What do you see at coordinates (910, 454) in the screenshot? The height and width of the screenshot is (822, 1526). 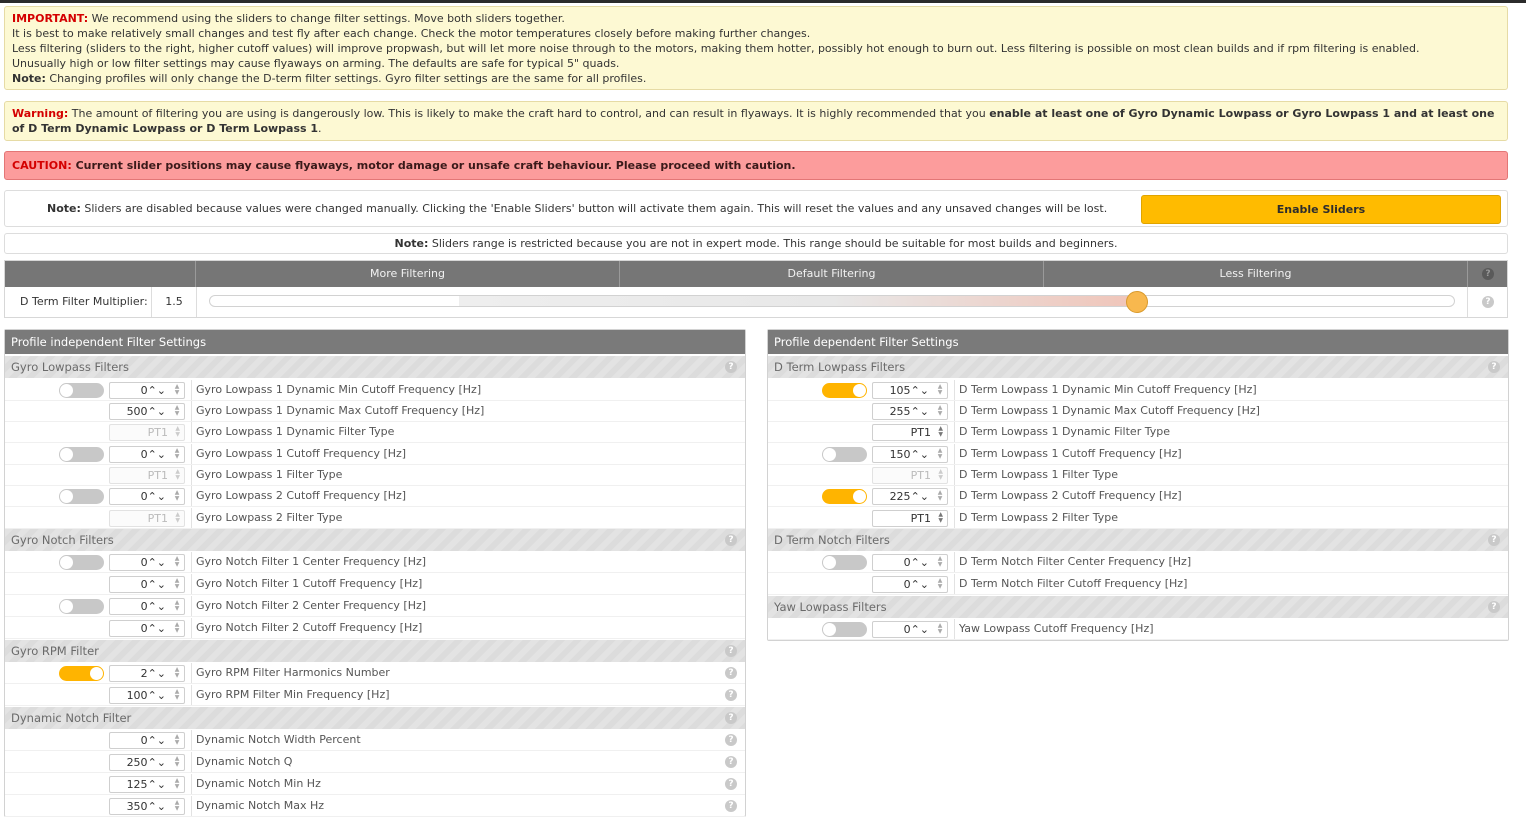 I see `number-input: 150 ▲ ▼` at bounding box center [910, 454].